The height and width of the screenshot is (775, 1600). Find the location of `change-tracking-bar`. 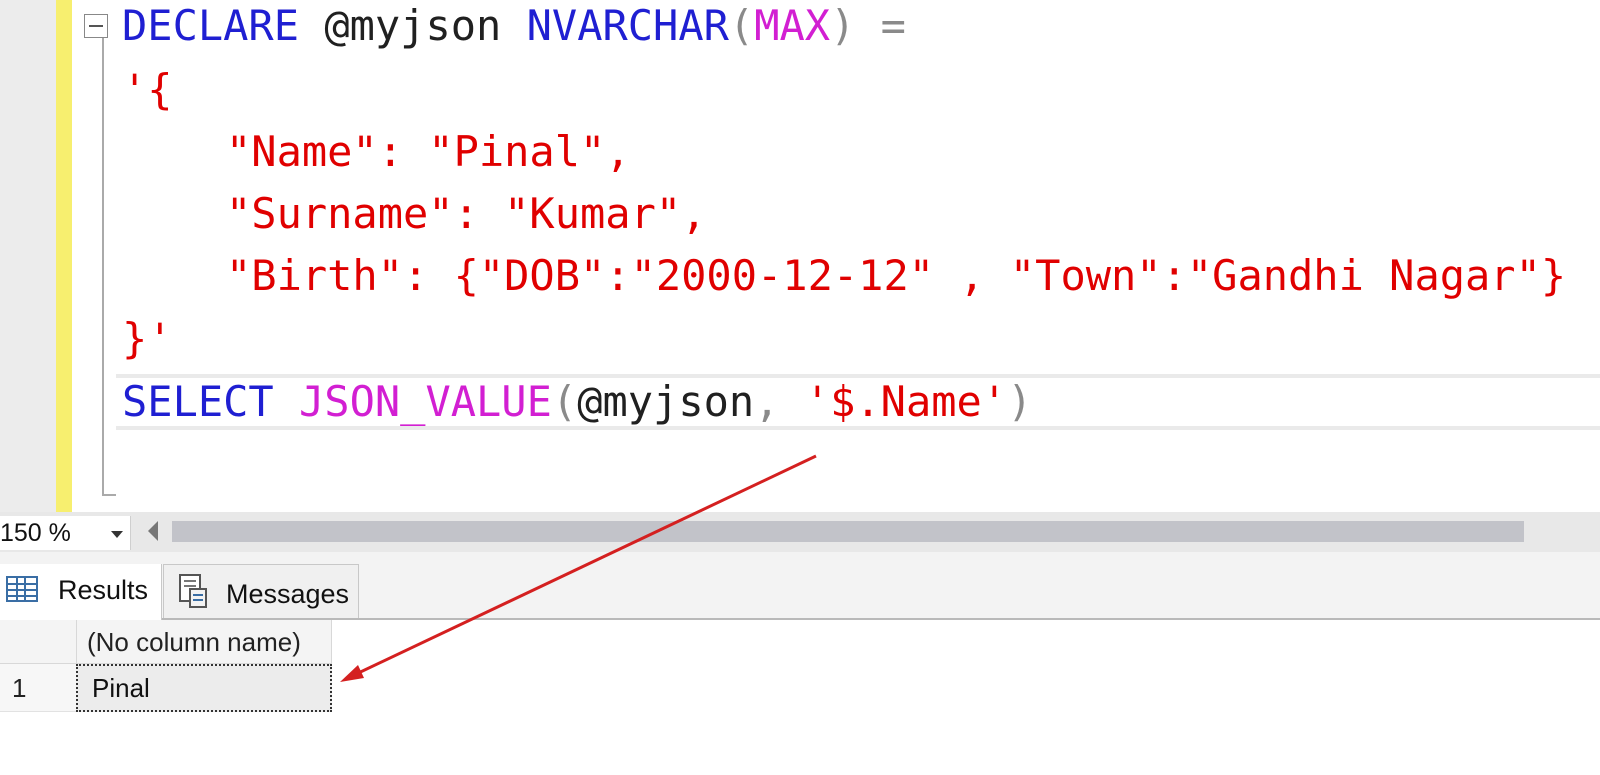

change-tracking-bar is located at coordinates (64, 256).